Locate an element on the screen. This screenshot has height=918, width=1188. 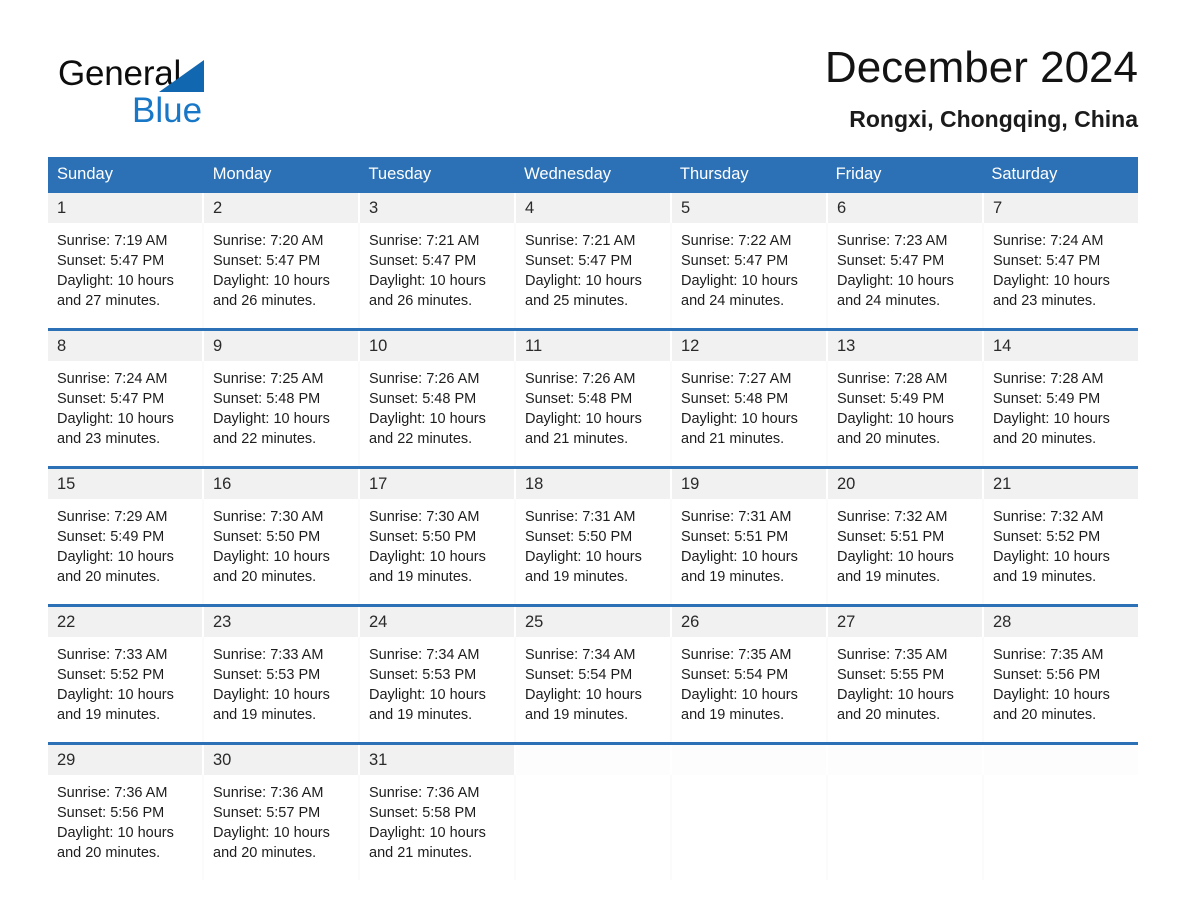
day-number: 31 is located at coordinates (436, 760).